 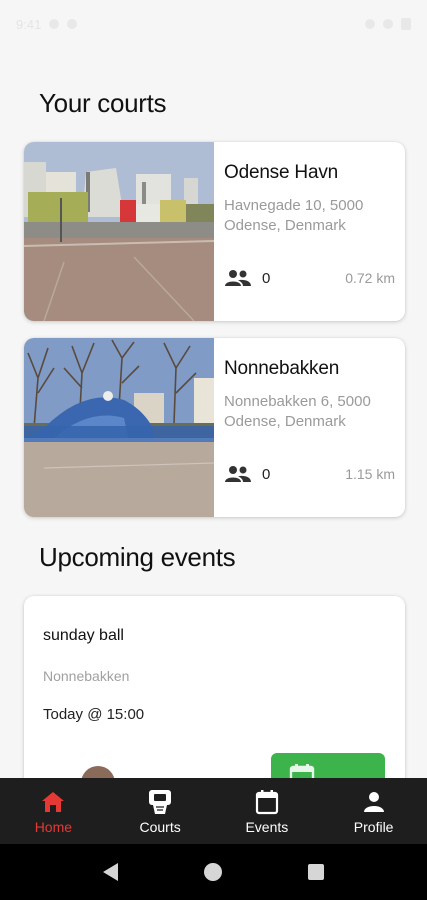 What do you see at coordinates (160, 827) in the screenshot?
I see `nav-label: Courts` at bounding box center [160, 827].